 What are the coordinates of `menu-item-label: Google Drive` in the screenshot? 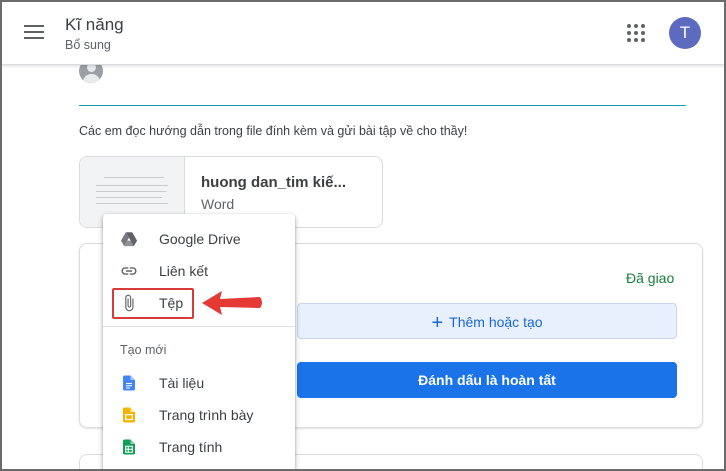 It's located at (200, 239).